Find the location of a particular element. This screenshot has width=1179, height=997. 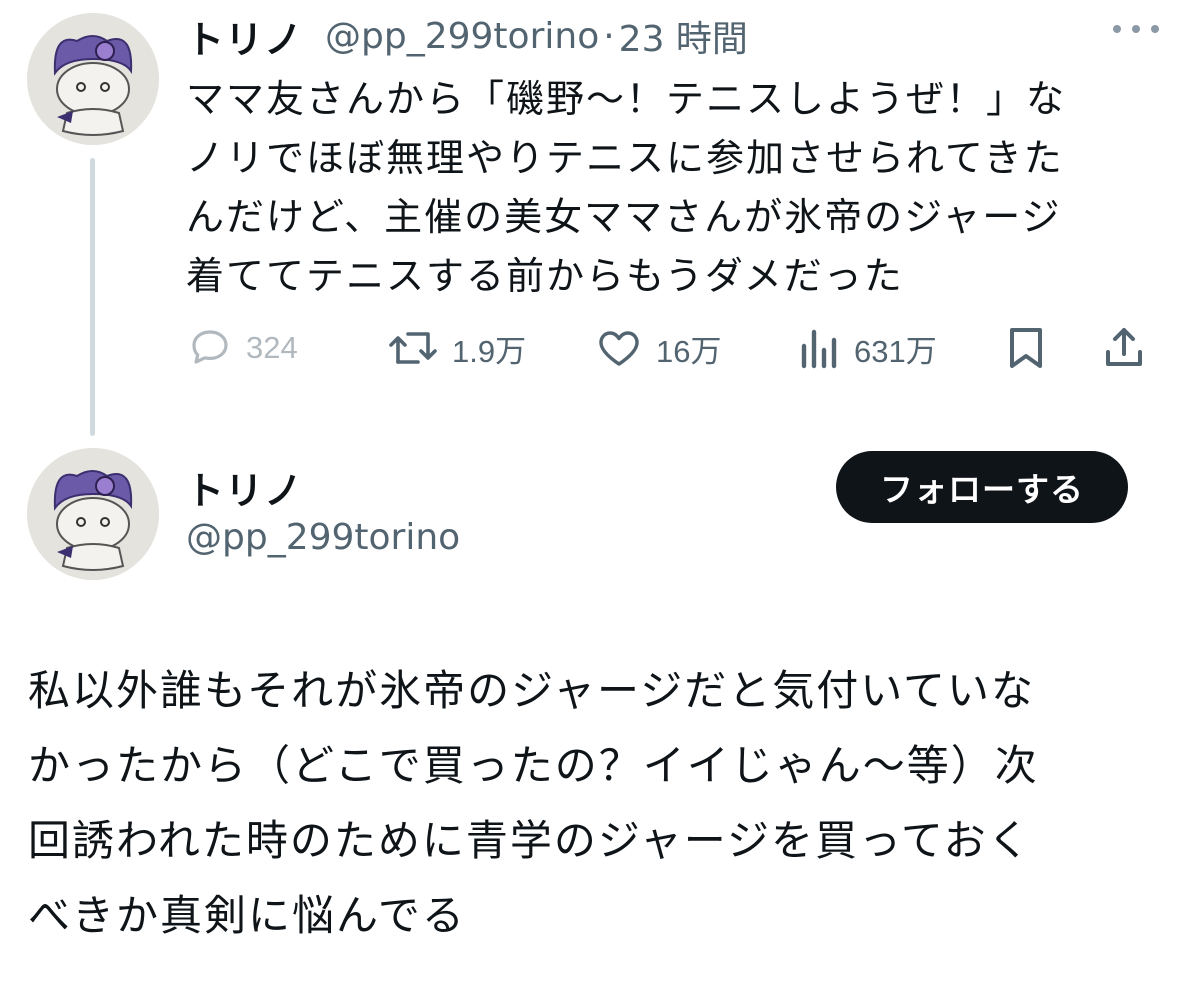

speech-bubble-icon is located at coordinates (210, 348).